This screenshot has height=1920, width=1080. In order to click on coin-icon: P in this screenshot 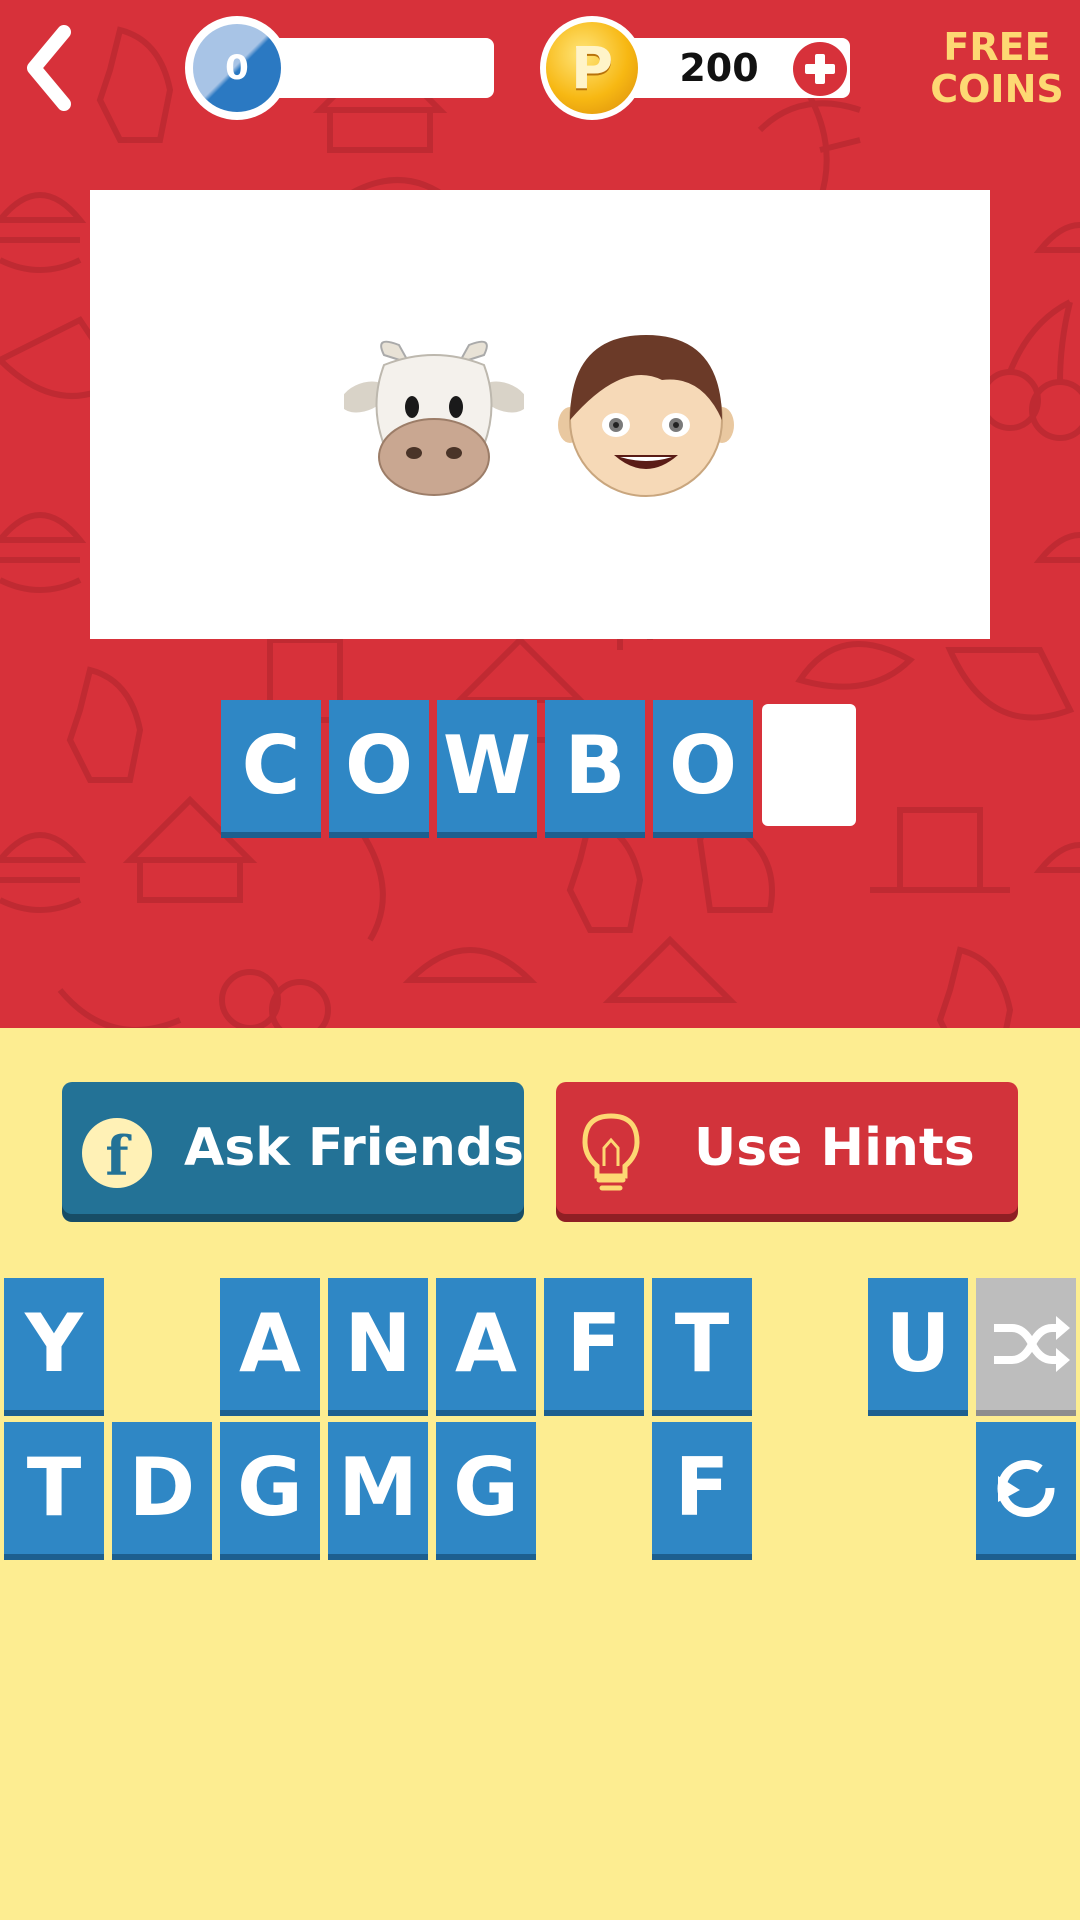, I will do `click(592, 68)`.